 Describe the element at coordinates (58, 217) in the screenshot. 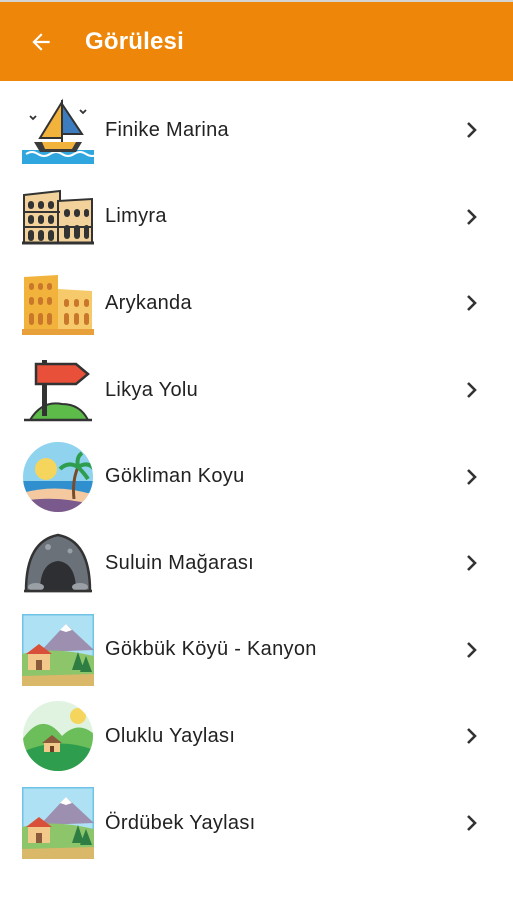

I see `colosseum-icon` at that location.